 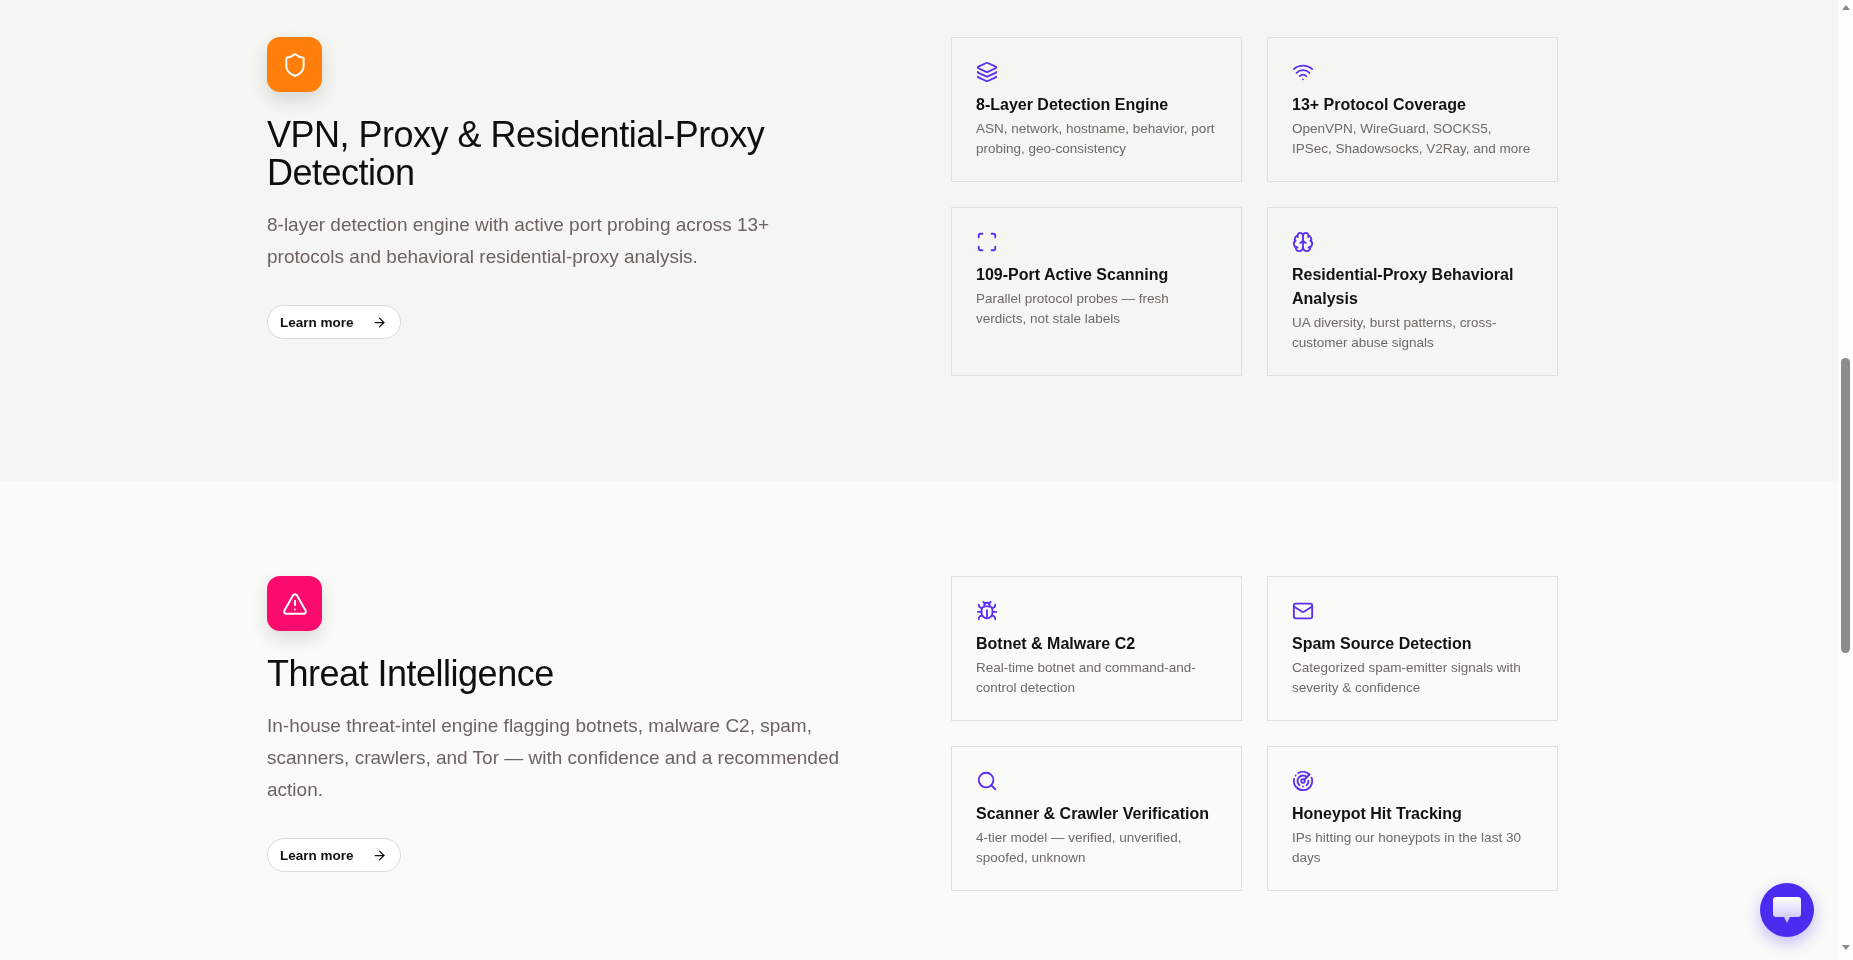 I want to click on feature-title: 13+ Protocol Coverage, so click(x=1379, y=105).